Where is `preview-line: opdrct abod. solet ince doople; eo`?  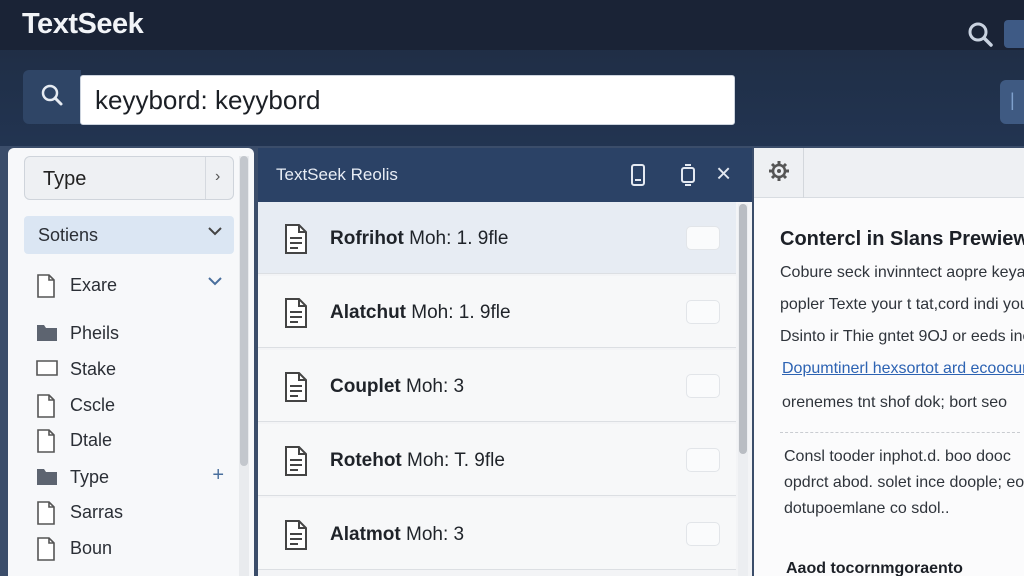
preview-line: opdrct abod. solet ince doople; eo is located at coordinates (904, 482).